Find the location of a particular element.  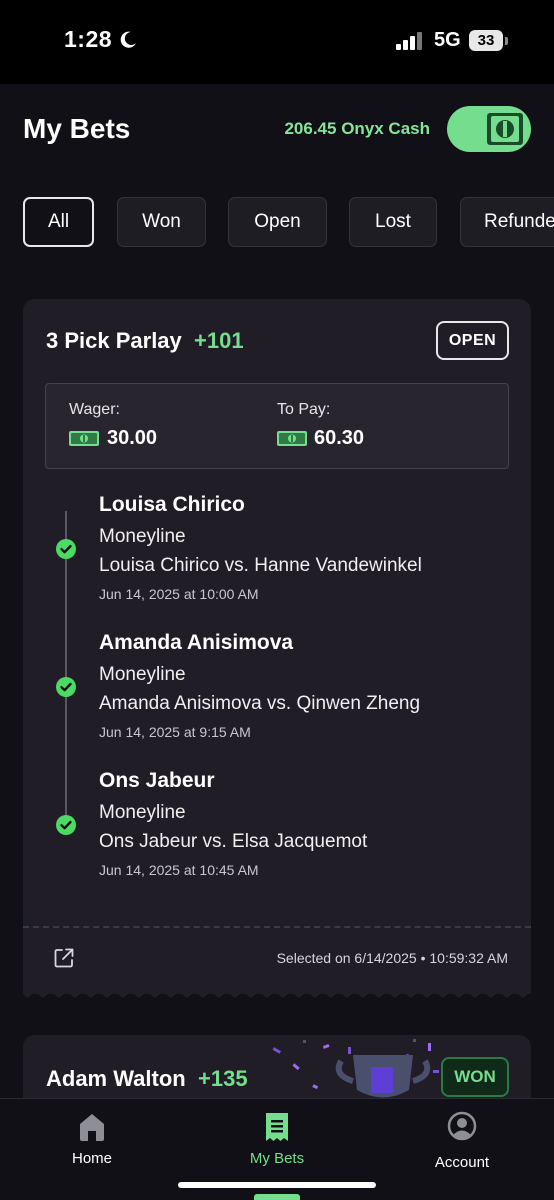

receipt-icon is located at coordinates (277, 1127).